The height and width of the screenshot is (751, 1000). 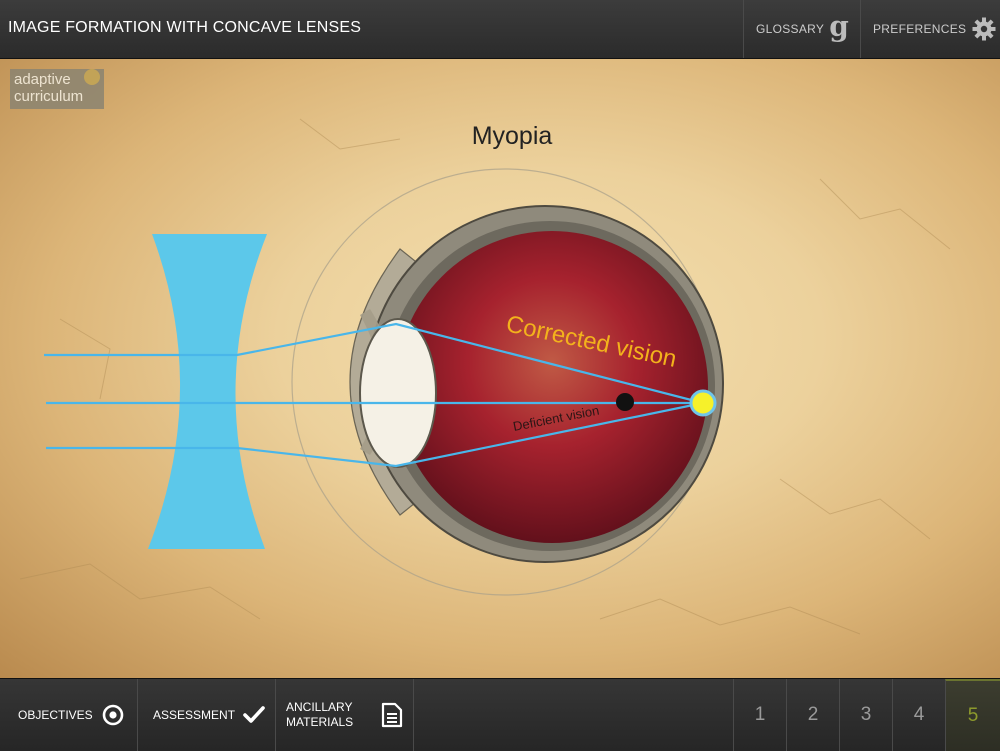 I want to click on ancillary-materials-label: ANCILLARY MATERIALS, so click(x=319, y=715).